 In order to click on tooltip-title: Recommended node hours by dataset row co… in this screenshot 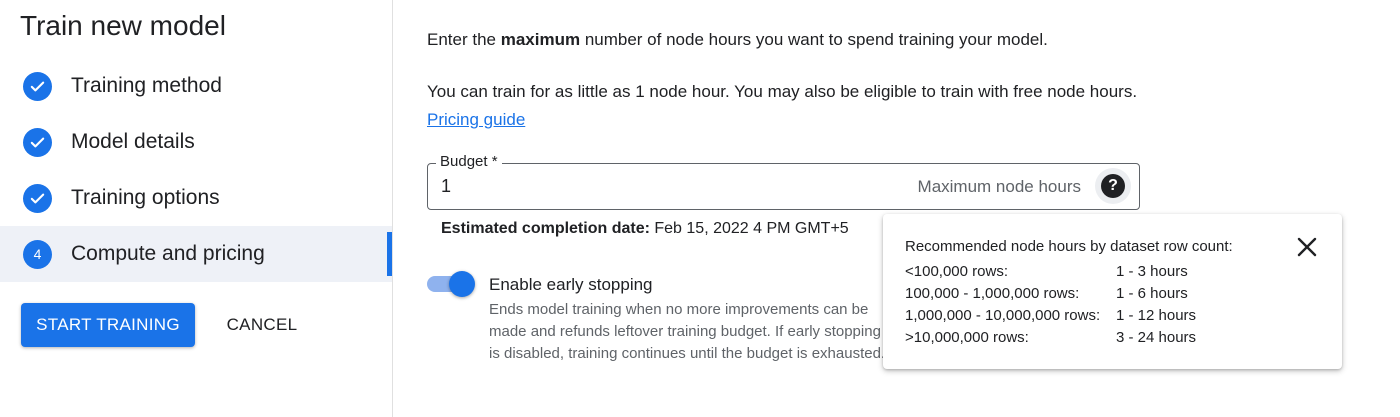, I will do `click(1069, 246)`.